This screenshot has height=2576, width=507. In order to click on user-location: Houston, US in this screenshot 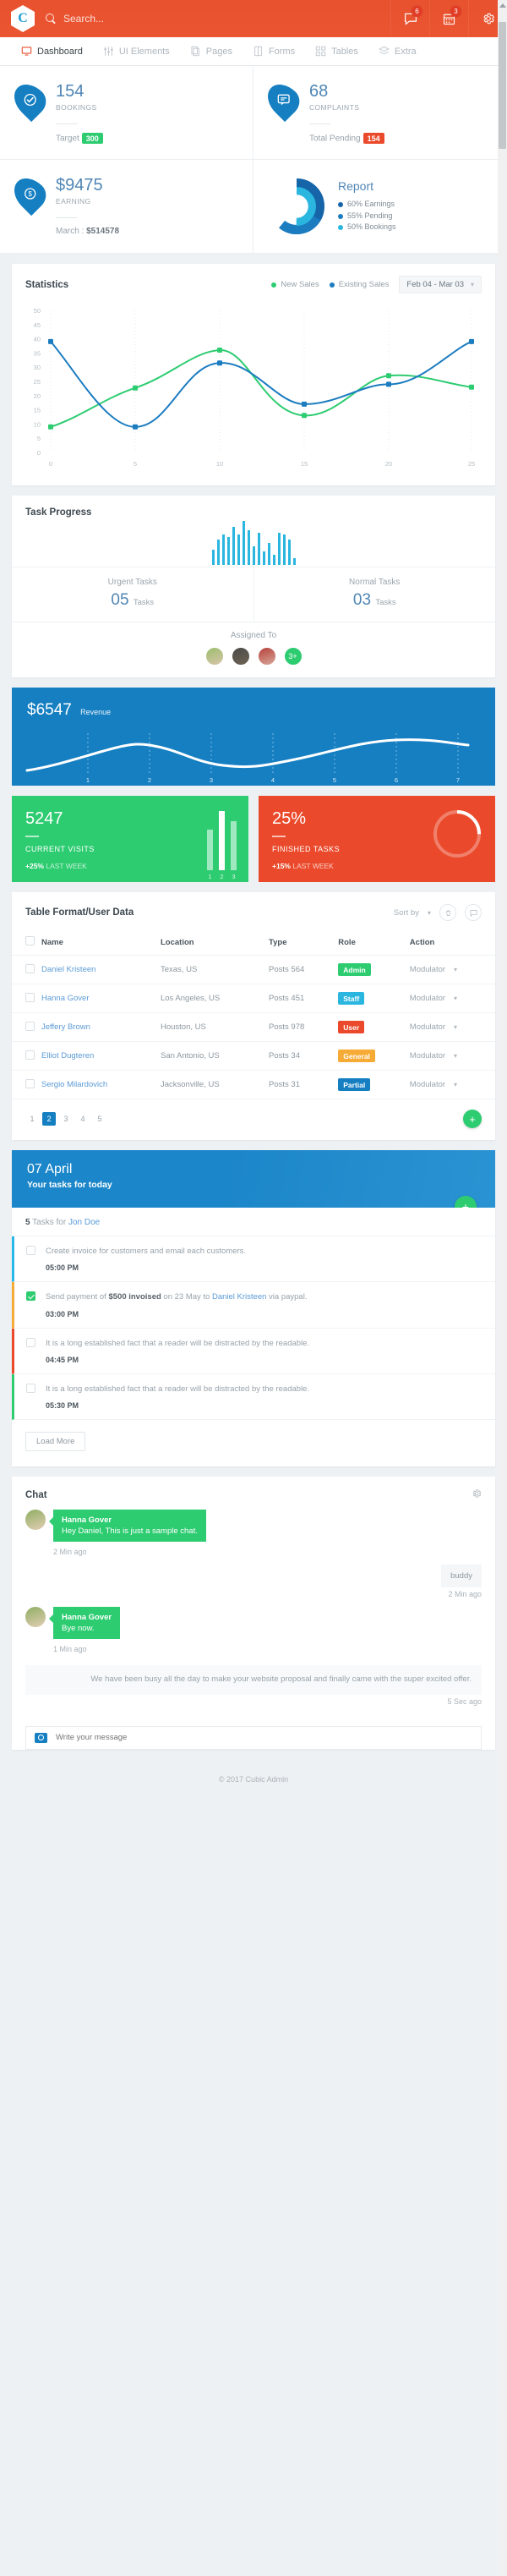, I will do `click(211, 1027)`.